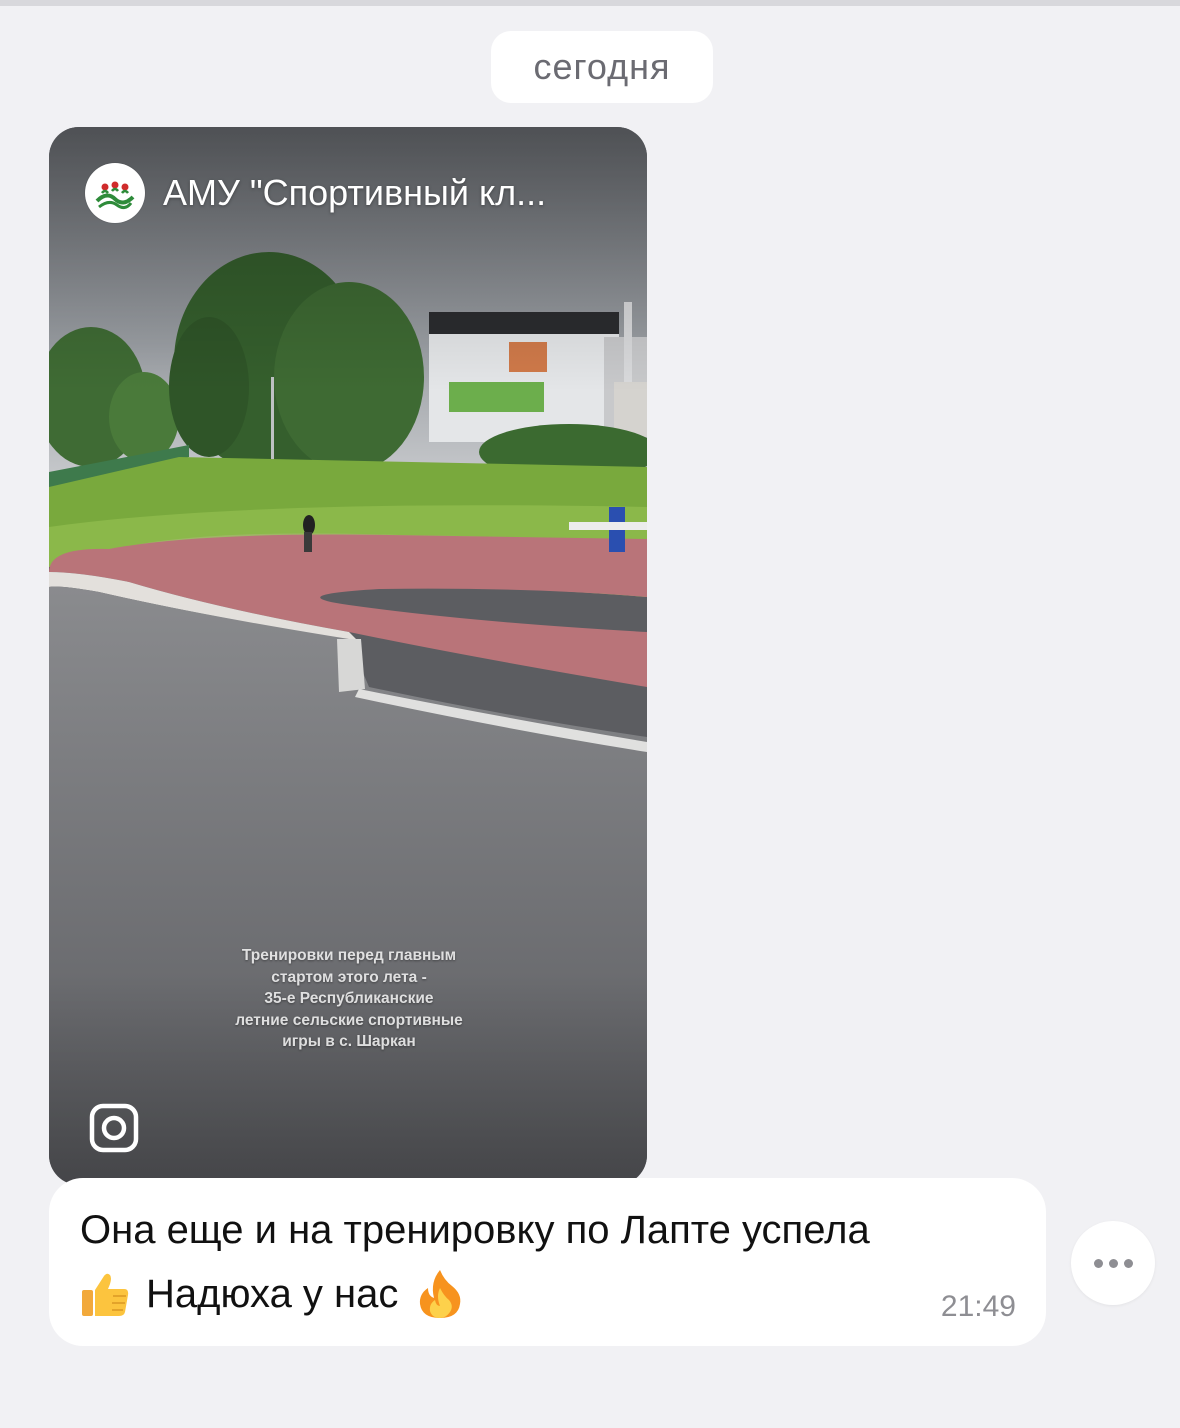 This screenshot has height=1428, width=1180. I want to click on message-timestamp: 21:49, so click(978, 1306).